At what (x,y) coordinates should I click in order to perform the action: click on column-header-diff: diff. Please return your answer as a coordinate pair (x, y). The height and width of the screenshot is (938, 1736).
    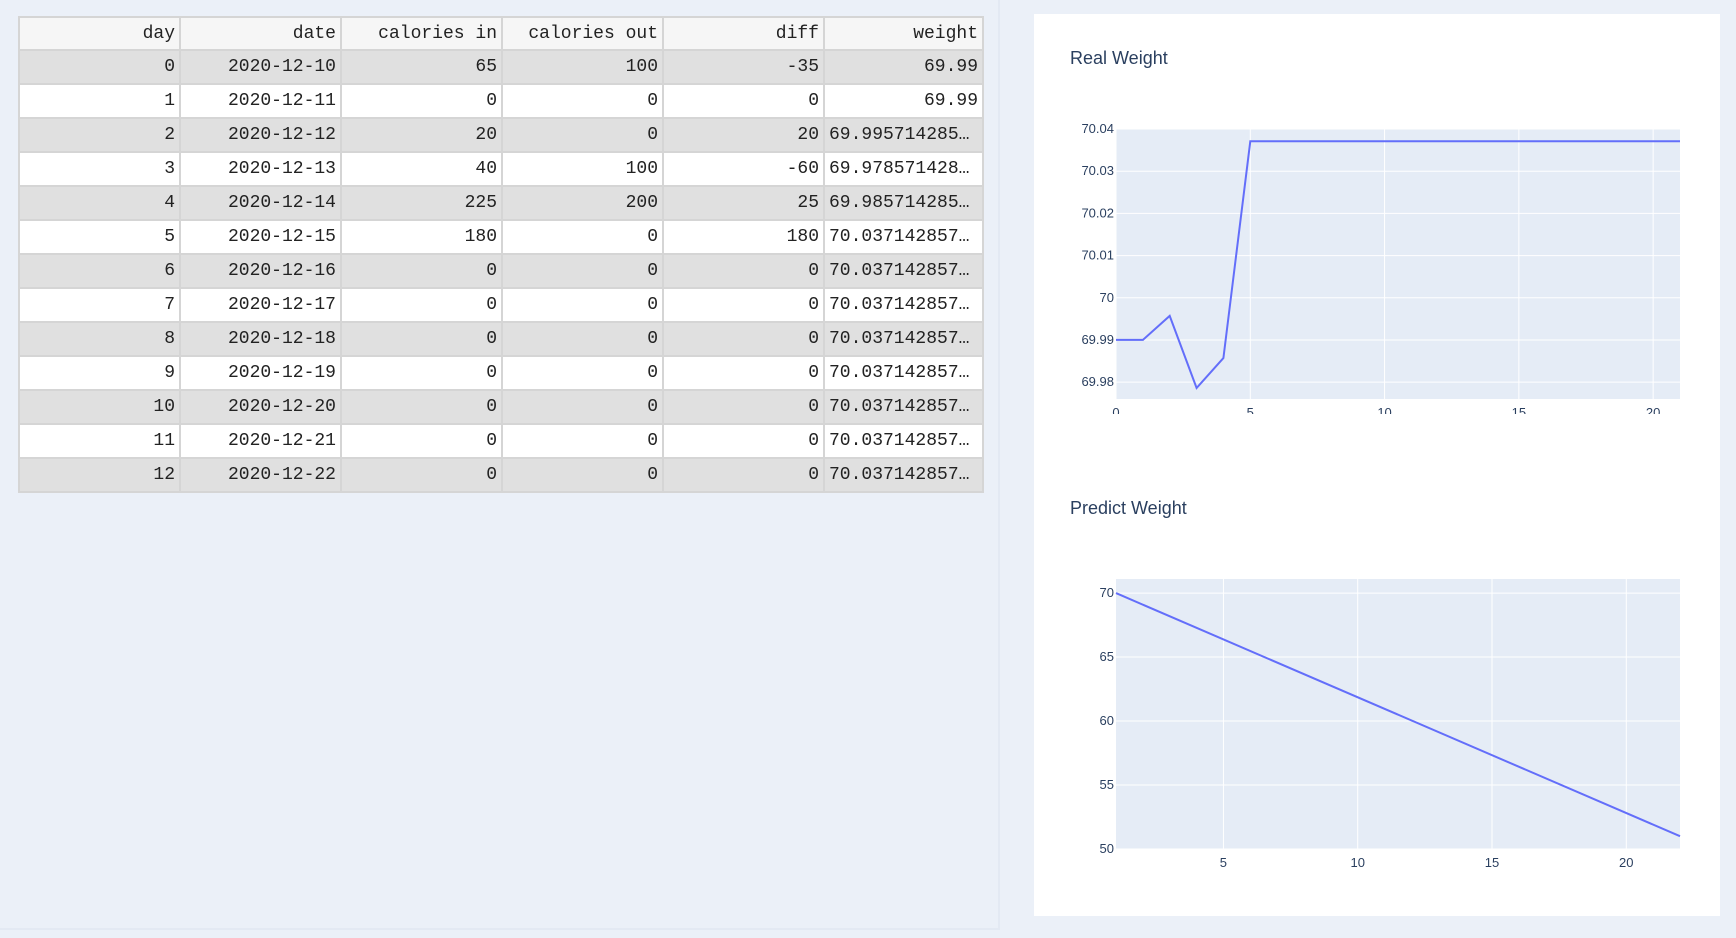
    Looking at the image, I should click on (743, 33).